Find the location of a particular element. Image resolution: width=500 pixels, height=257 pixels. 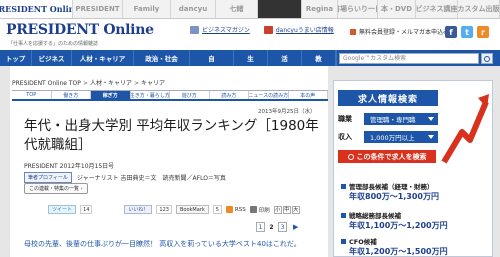

register-link-label: 無料会員登録・メルマガ本申込み is located at coordinates (404, 32).